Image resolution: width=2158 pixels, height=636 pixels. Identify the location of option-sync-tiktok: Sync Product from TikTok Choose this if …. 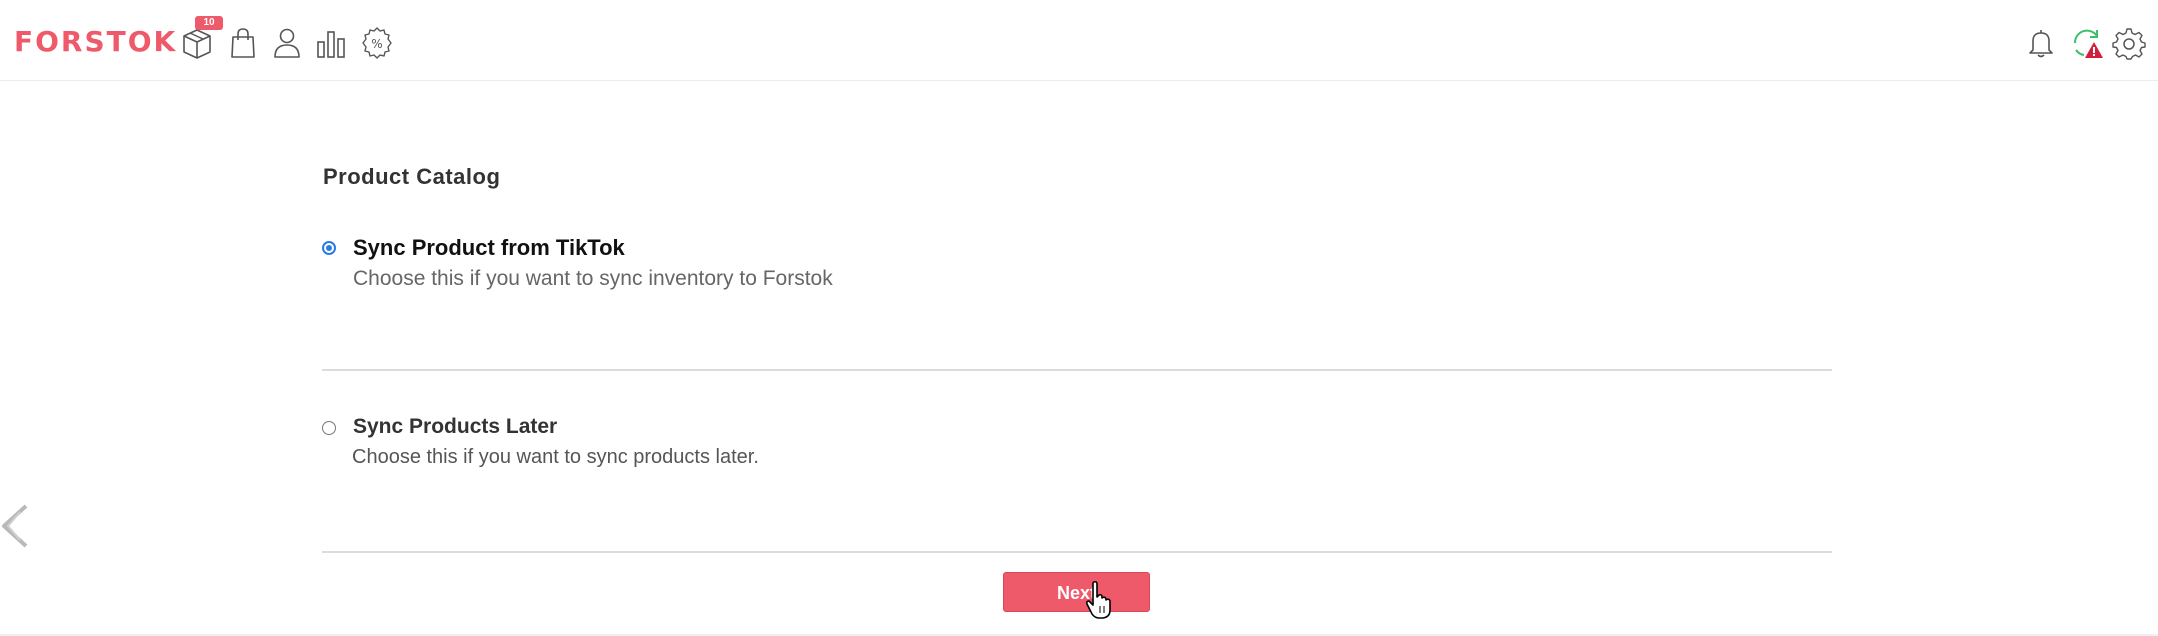
(1077, 266).